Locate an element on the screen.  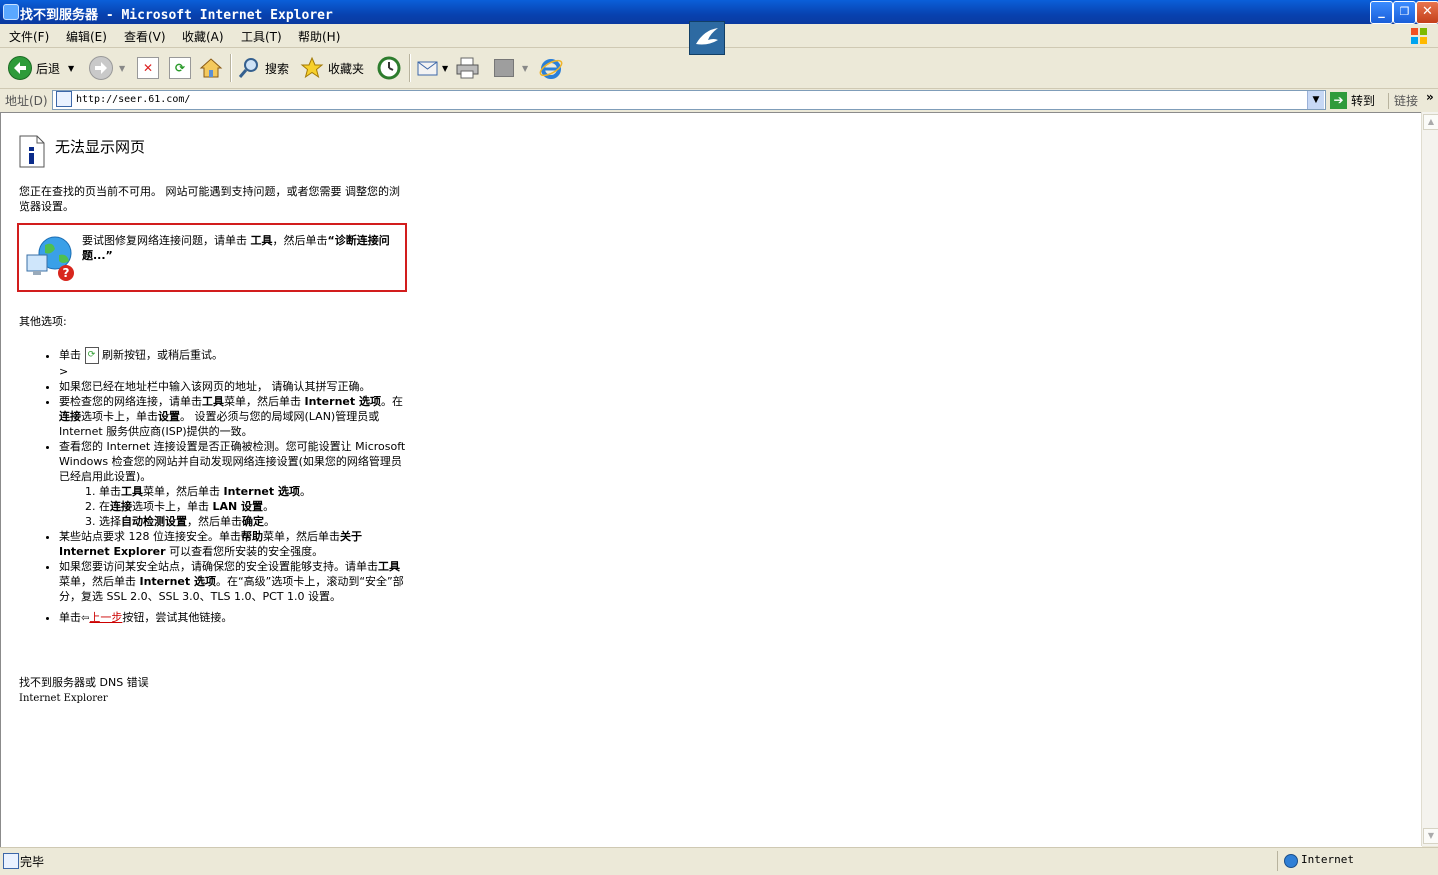
mail-button: ▼ is located at coordinates (432, 68).